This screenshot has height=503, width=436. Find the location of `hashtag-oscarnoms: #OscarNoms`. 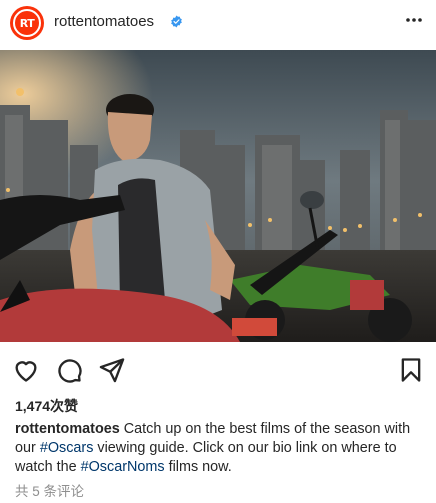

hashtag-oscarnoms: #OscarNoms is located at coordinates (123, 467).